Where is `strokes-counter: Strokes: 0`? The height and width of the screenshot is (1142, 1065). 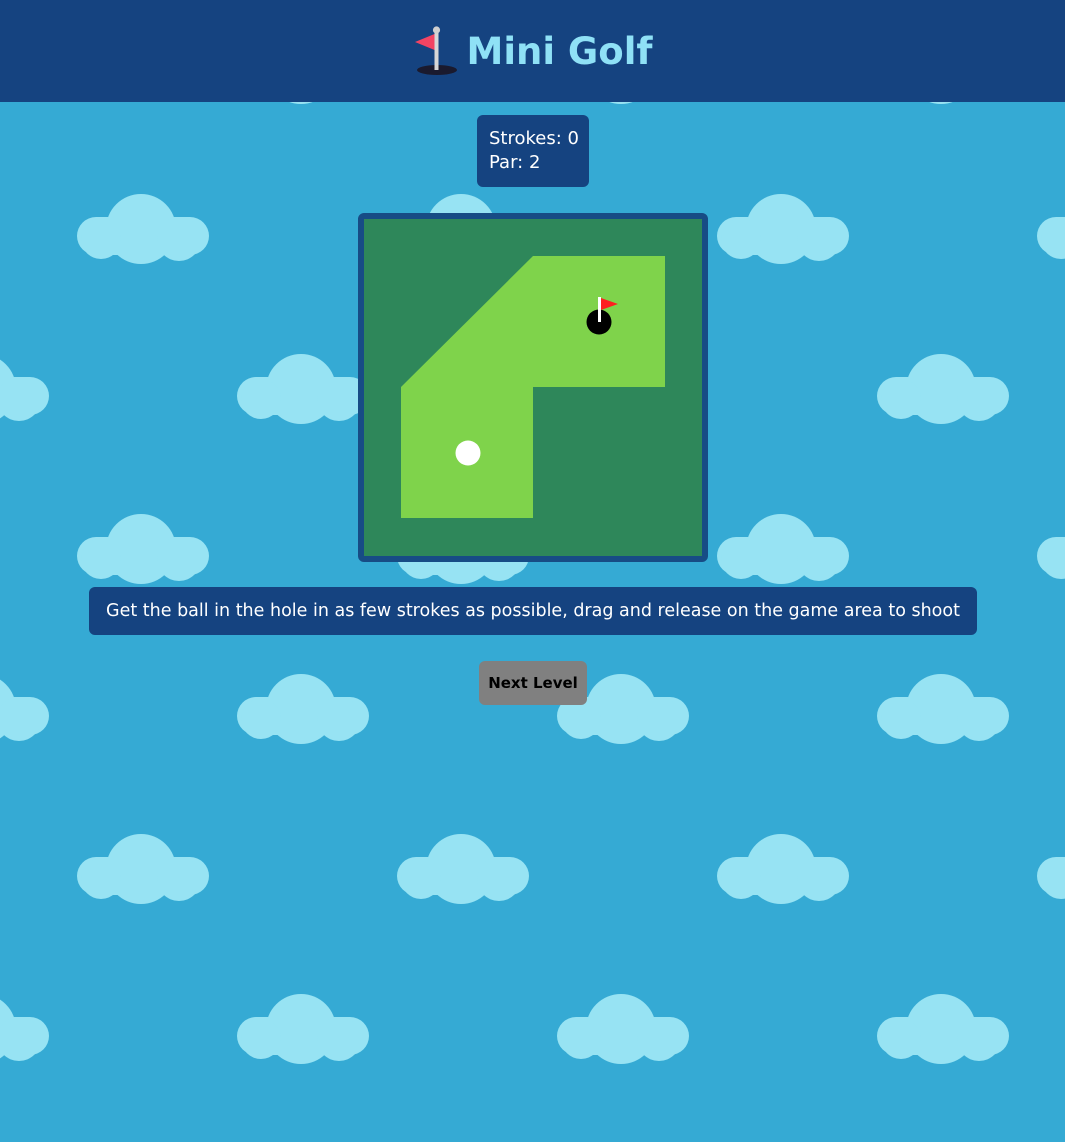
strokes-counter: Strokes: 0 is located at coordinates (534, 138).